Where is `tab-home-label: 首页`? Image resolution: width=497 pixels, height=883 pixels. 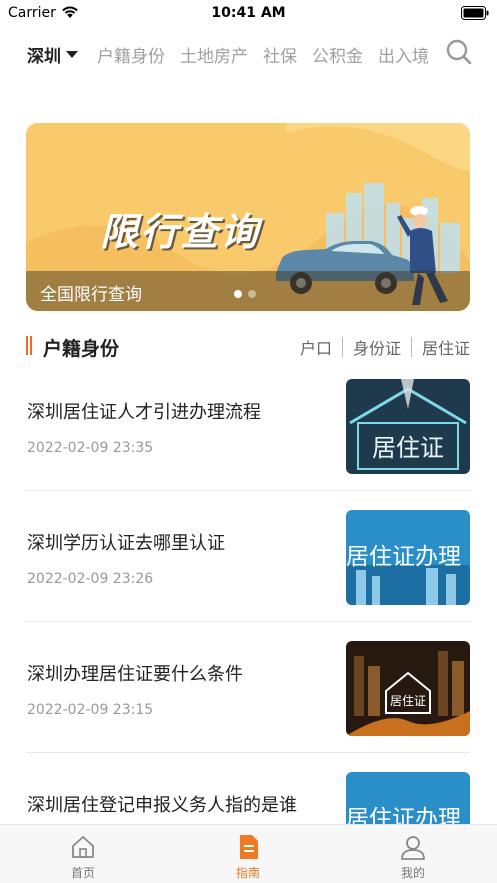 tab-home-label: 首页 is located at coordinates (82, 873).